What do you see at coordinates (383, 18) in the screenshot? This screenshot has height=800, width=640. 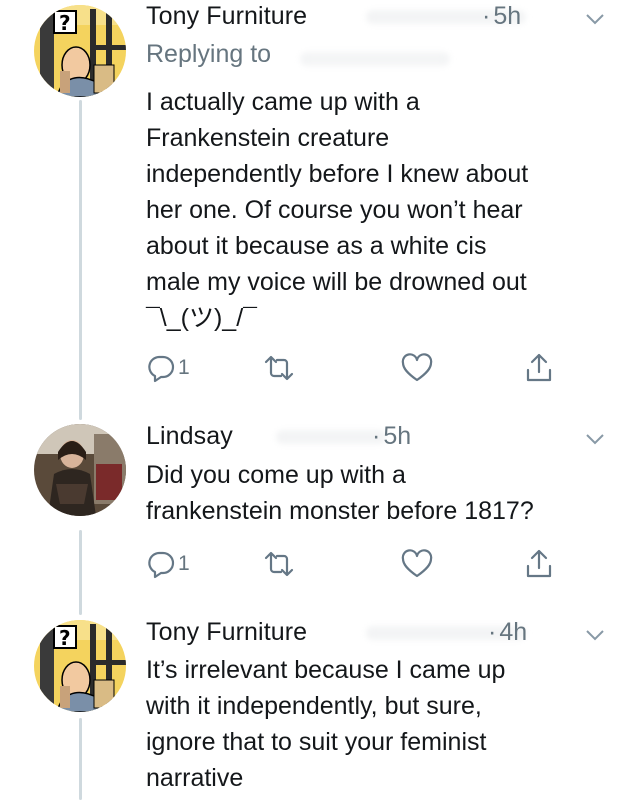 I see `tweet-header: Tony Furniture · 5h` at bounding box center [383, 18].